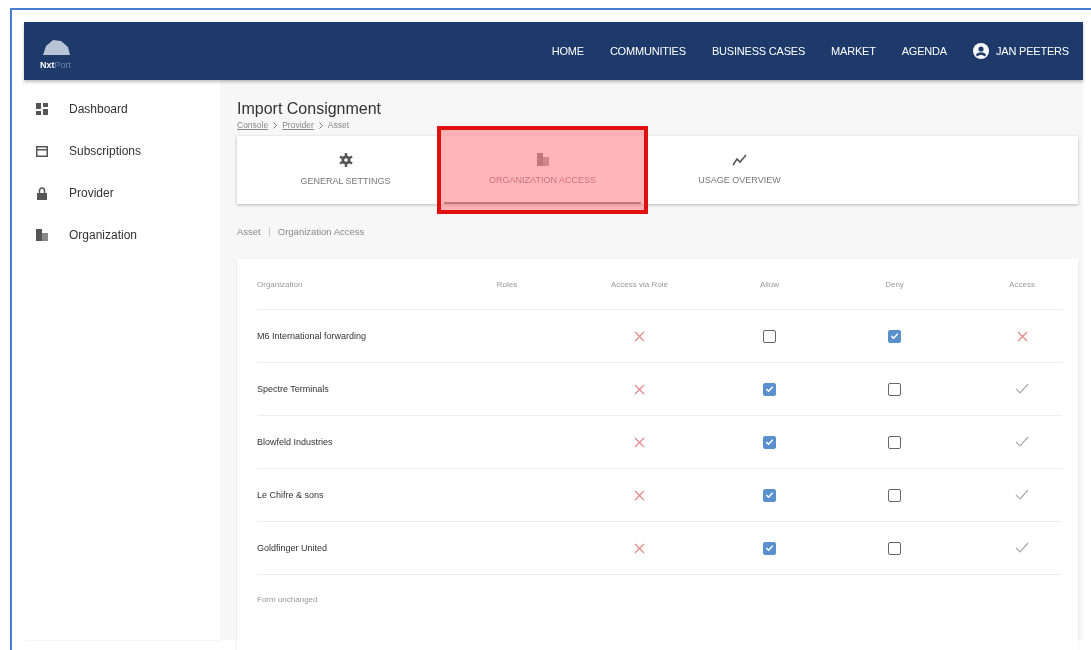  What do you see at coordinates (981, 51) in the screenshot?
I see `user-icon` at bounding box center [981, 51].